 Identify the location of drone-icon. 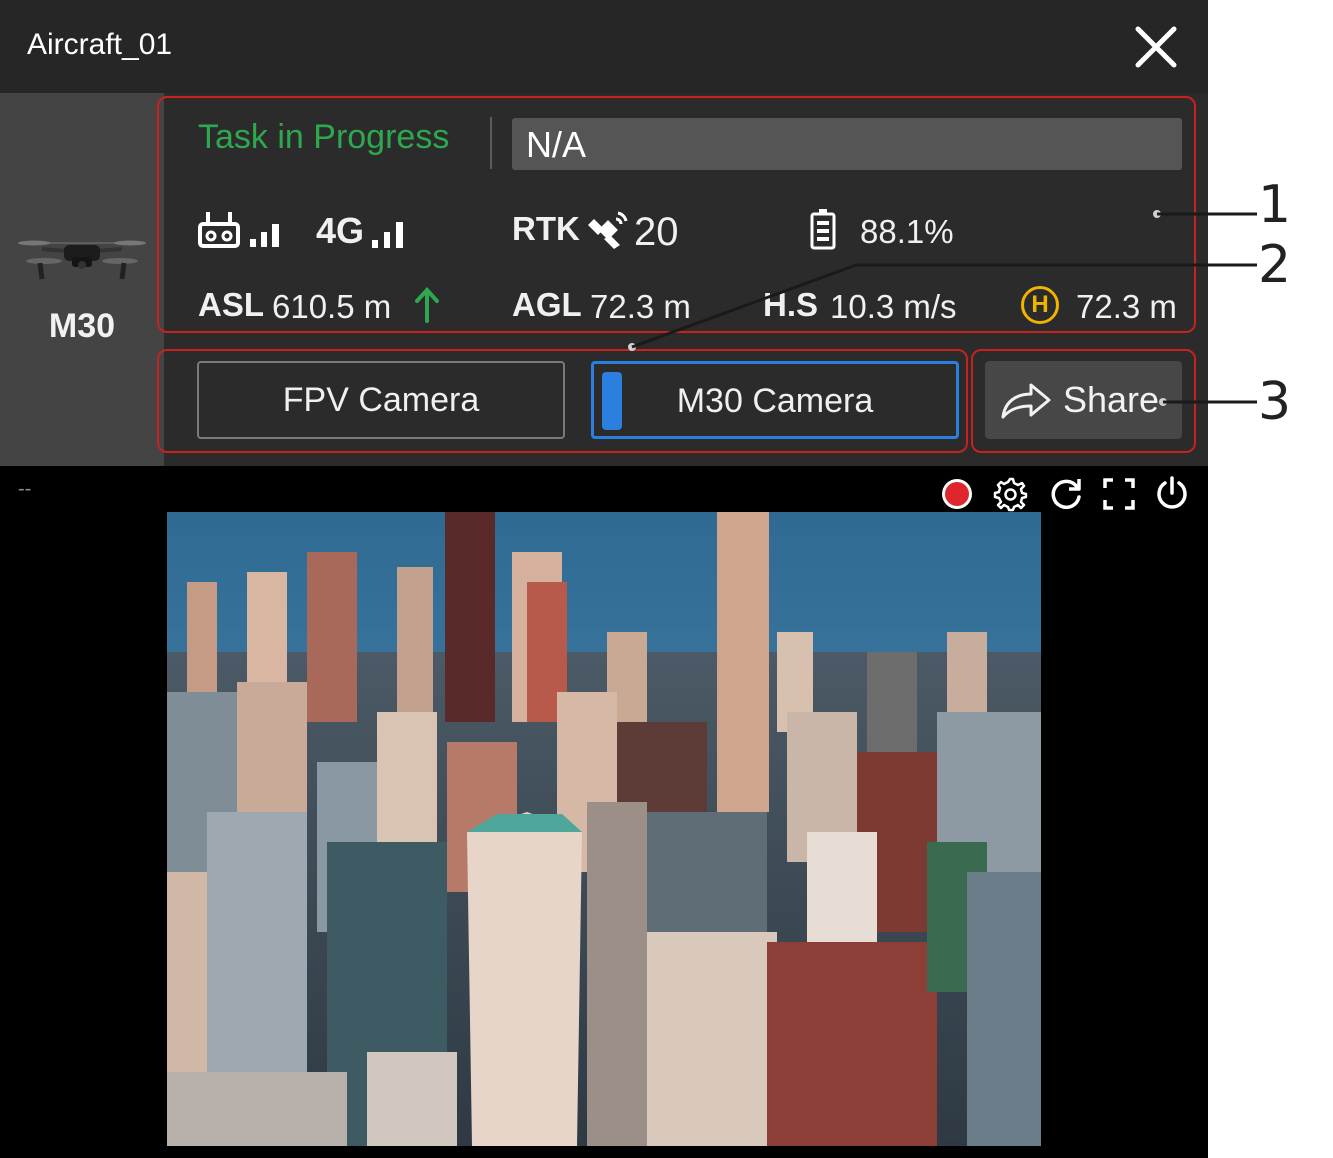
(82, 260).